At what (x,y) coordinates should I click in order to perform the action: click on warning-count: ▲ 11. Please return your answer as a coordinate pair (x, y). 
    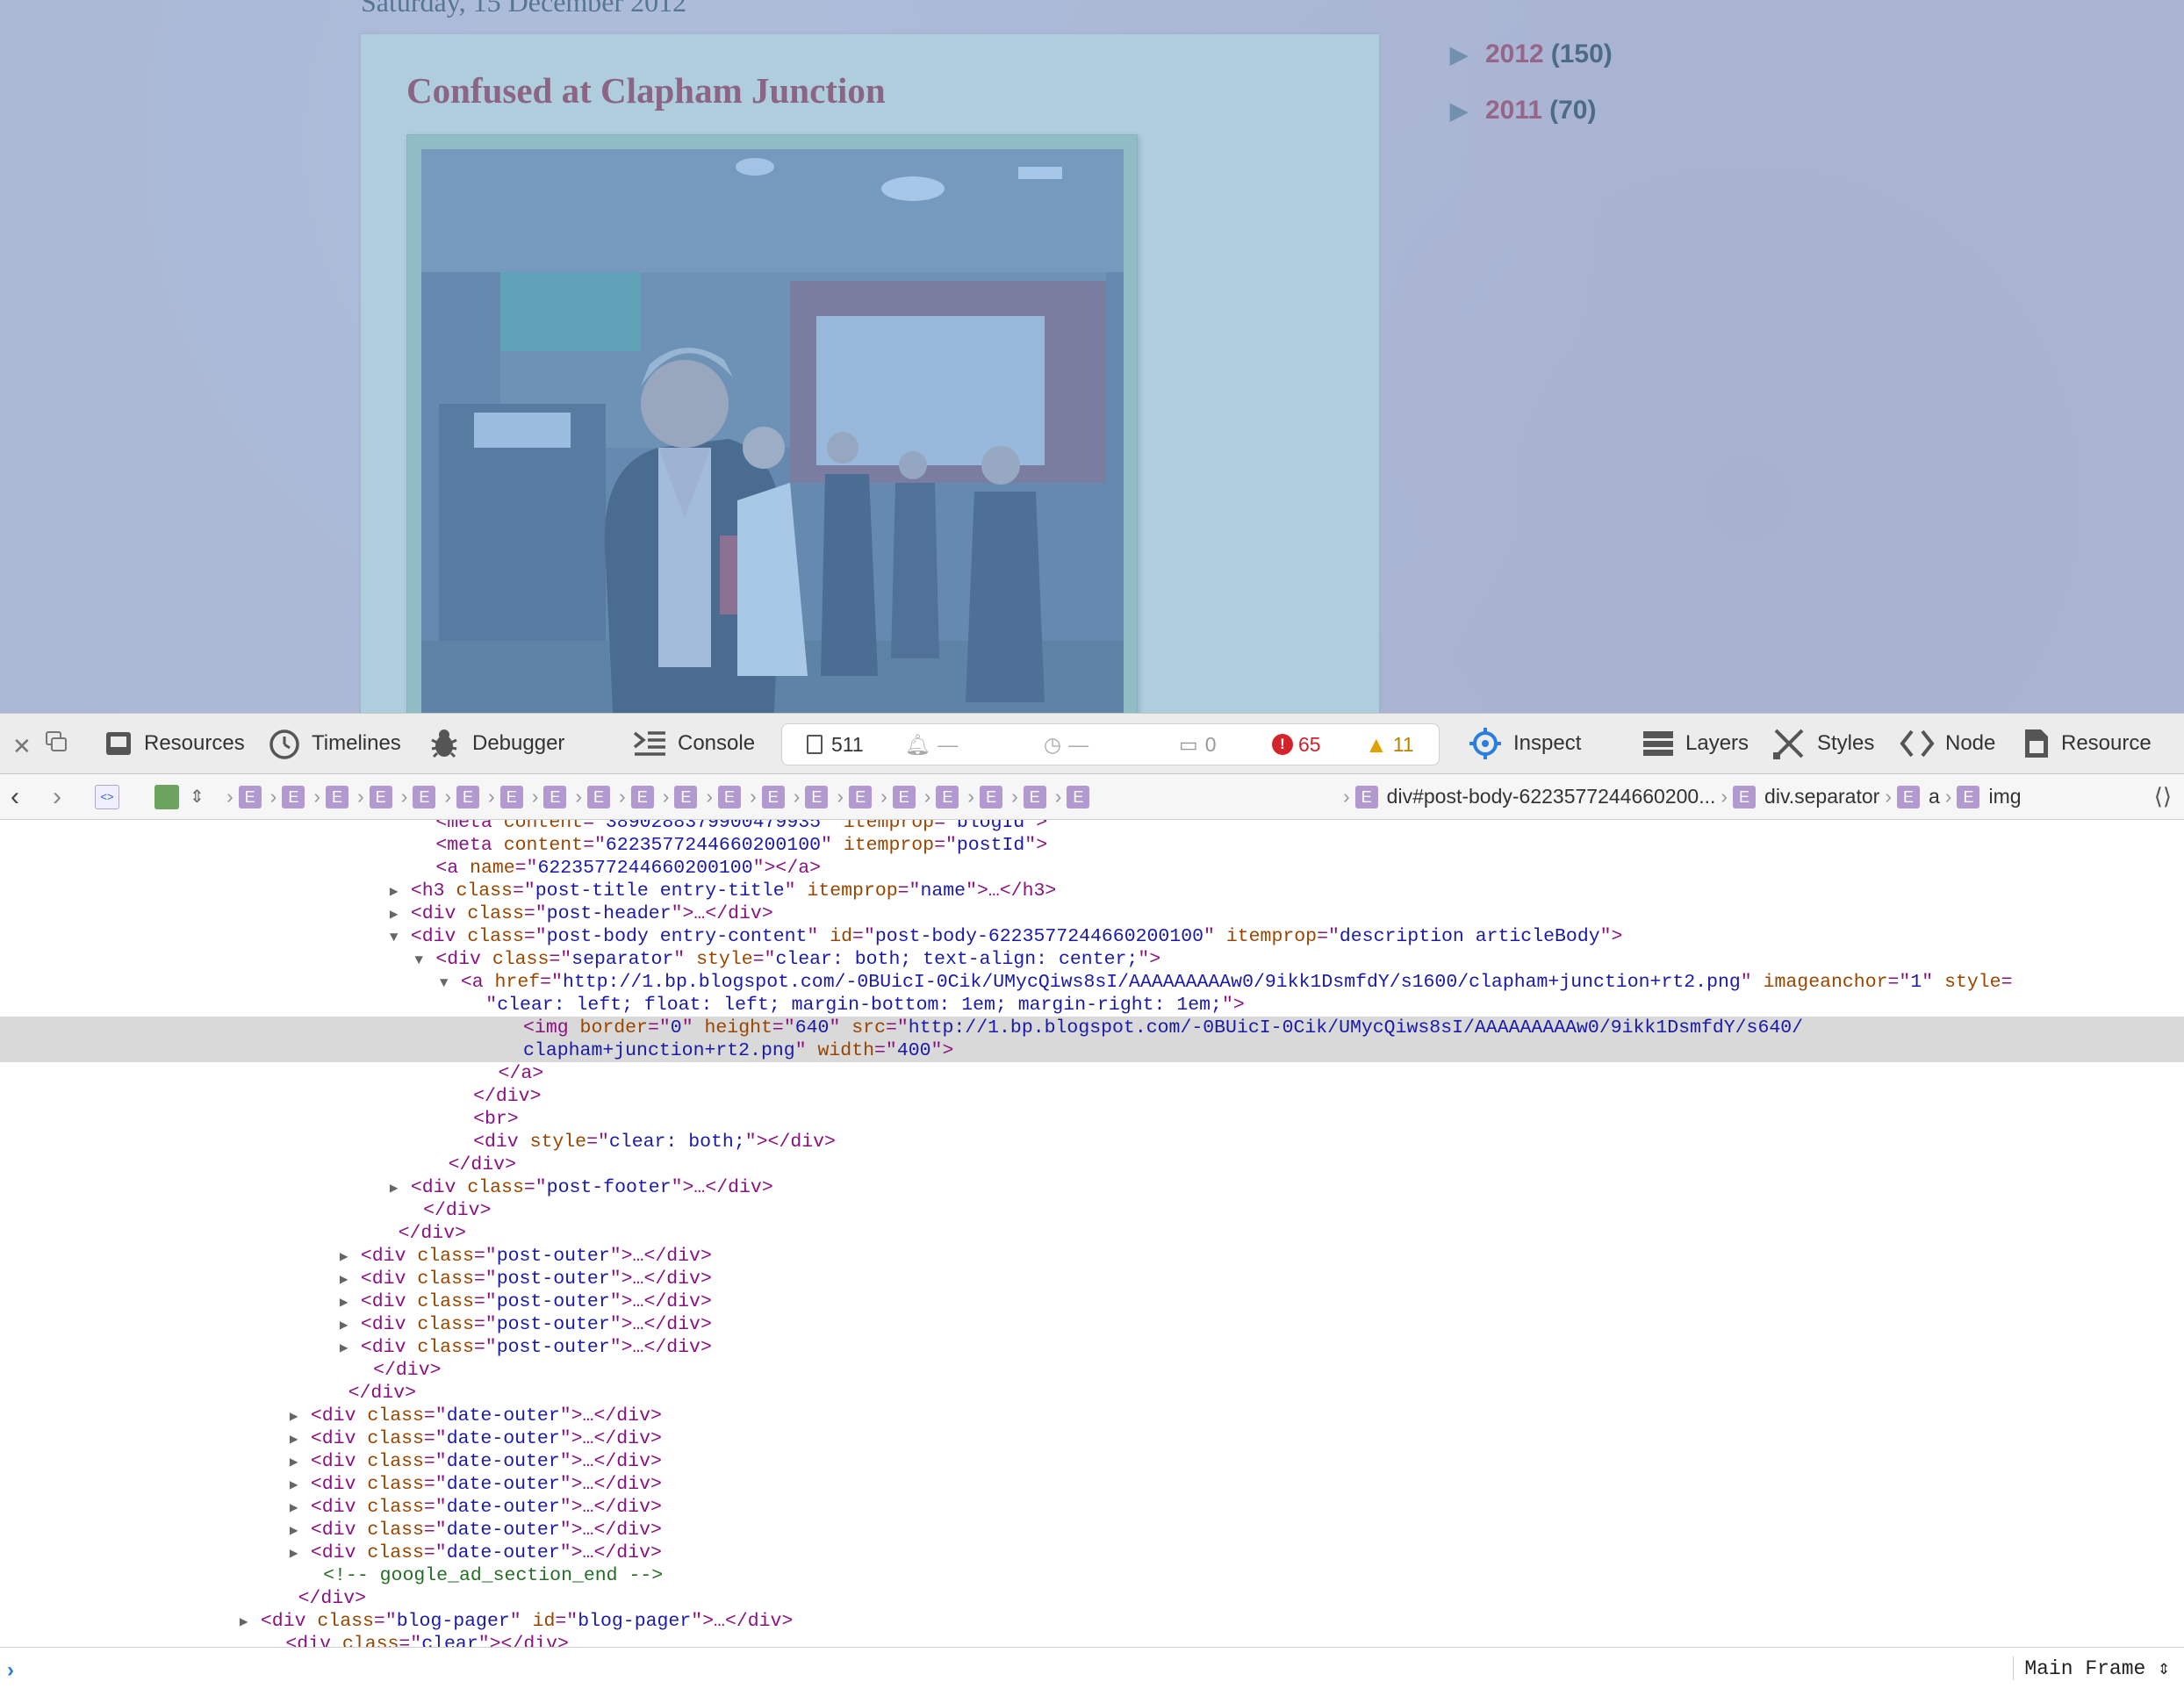
    Looking at the image, I should click on (1389, 744).